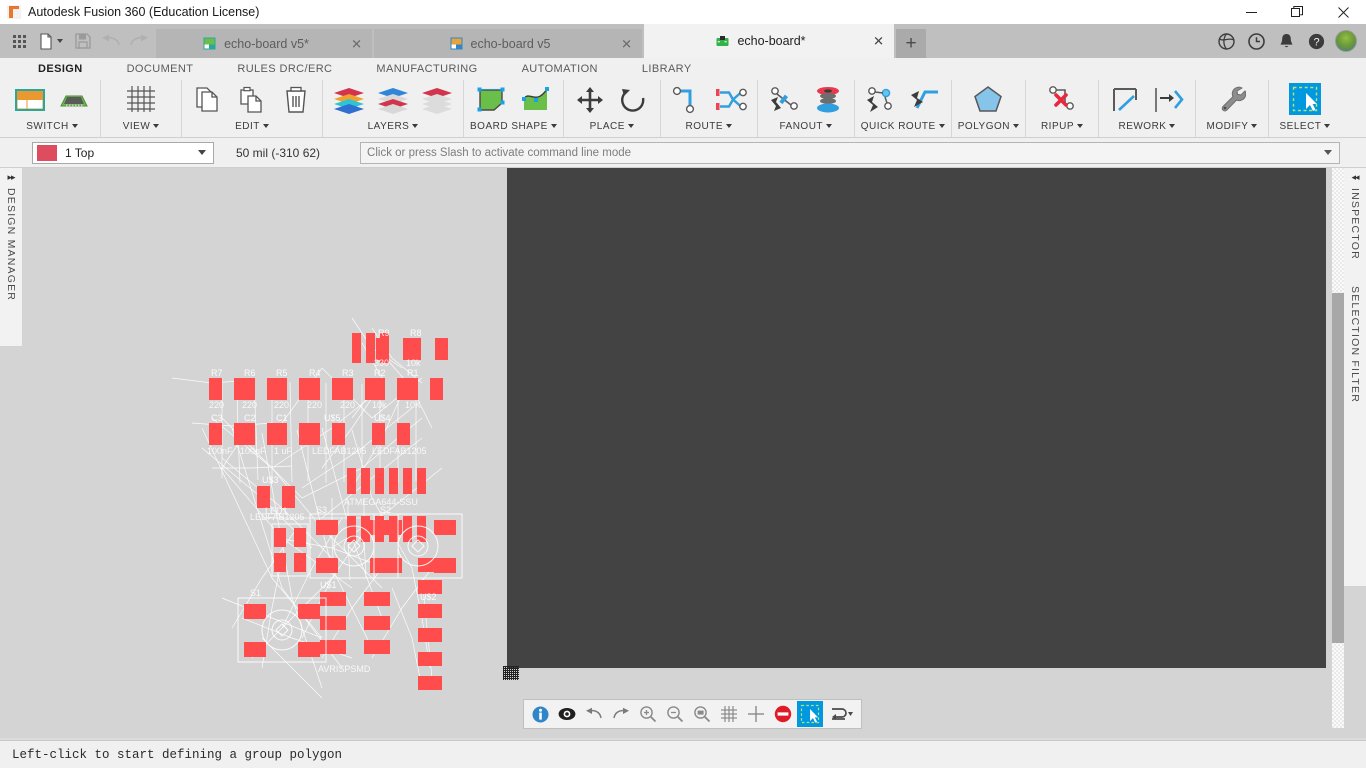 The height and width of the screenshot is (768, 1366). Describe the element at coordinates (828, 100) in the screenshot. I see `via-icon` at that location.